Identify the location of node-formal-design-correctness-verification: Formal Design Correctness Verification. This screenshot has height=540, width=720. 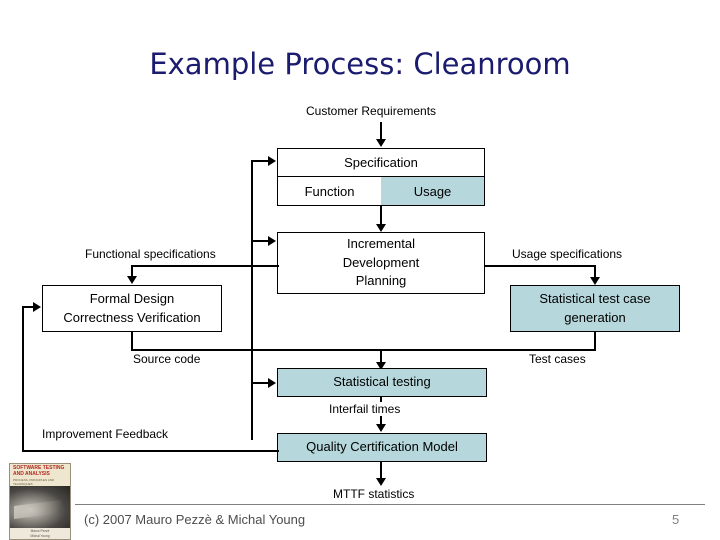
(132, 308).